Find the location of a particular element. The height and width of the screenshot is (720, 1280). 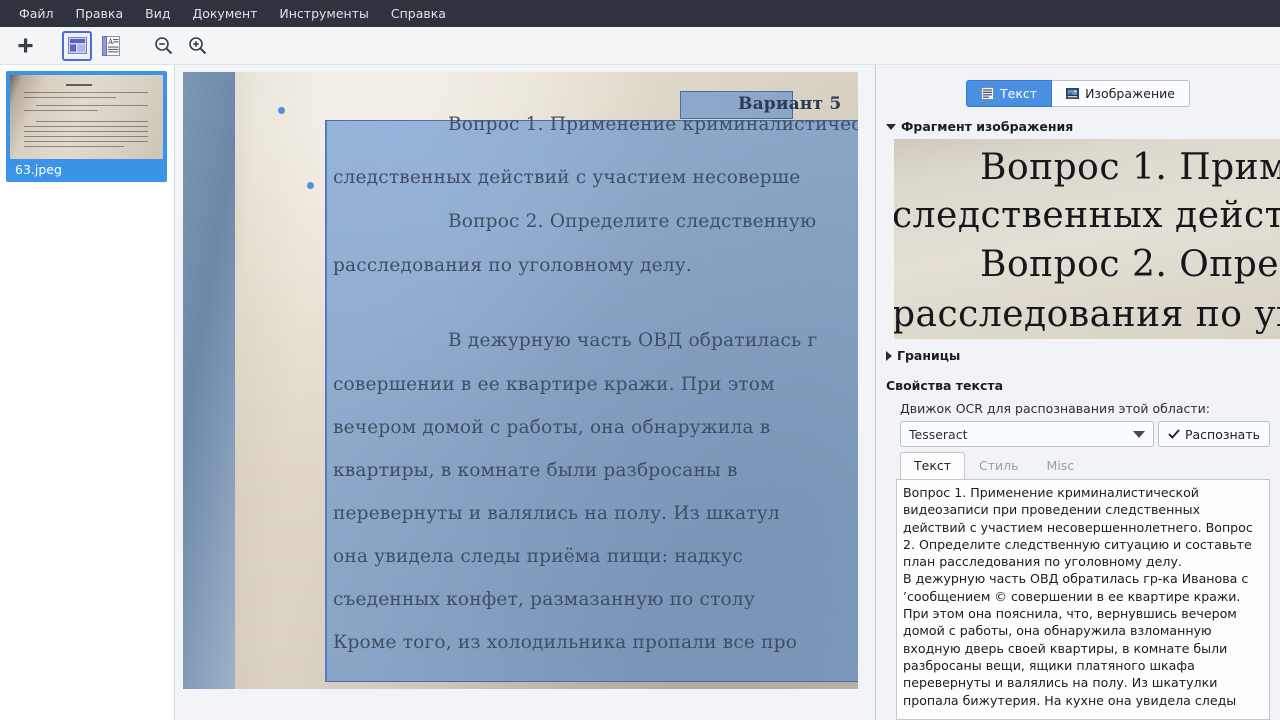

fragment-line: Вопрос 2. Опре is located at coordinates (1130, 264).